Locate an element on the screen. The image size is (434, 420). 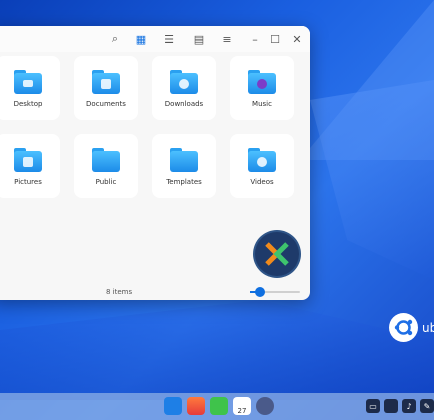
search-icon: ⌕ is located at coordinates (115, 38).